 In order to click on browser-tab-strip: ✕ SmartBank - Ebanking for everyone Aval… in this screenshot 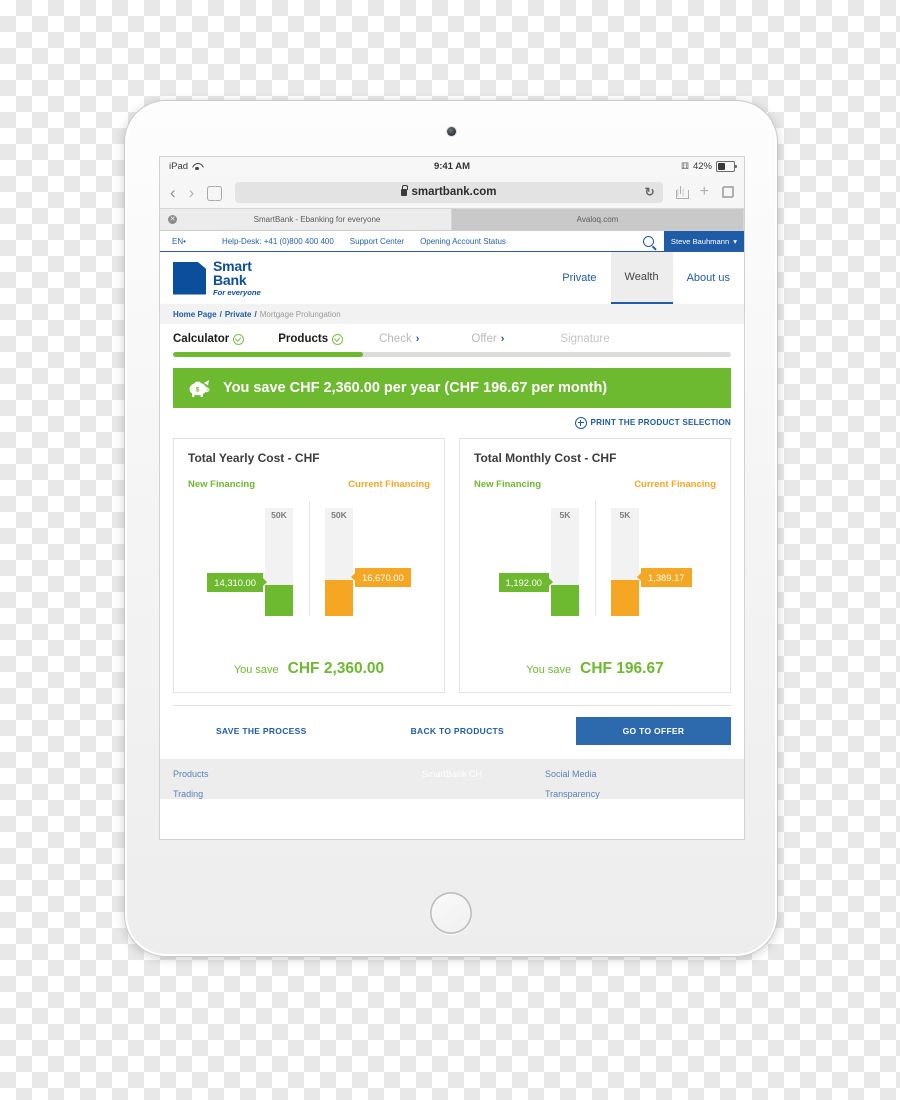, I will do `click(452, 220)`.